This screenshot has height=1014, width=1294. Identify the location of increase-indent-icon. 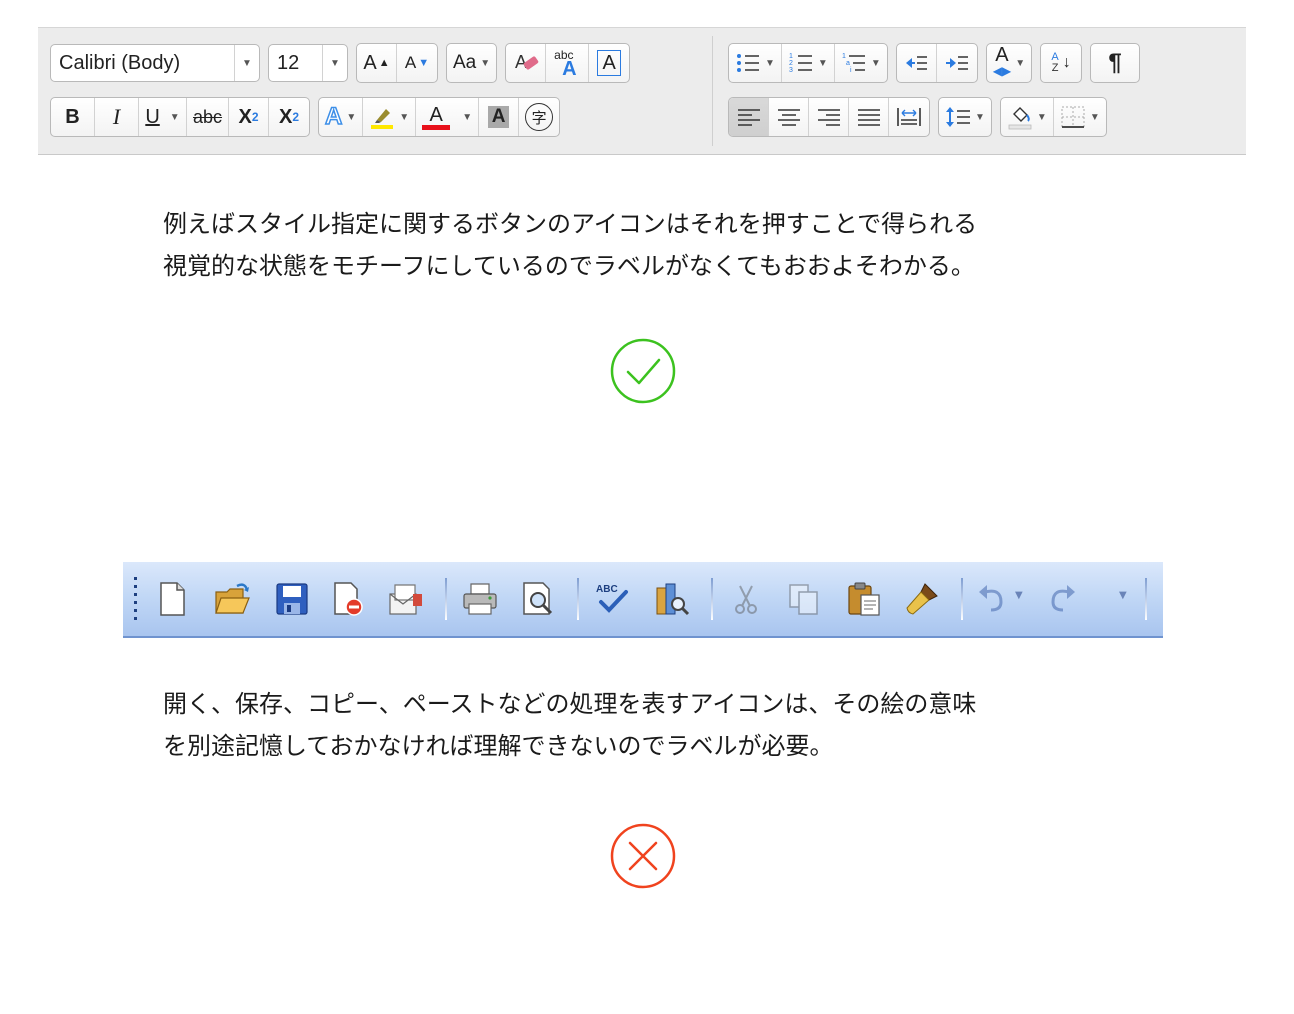
(956, 63).